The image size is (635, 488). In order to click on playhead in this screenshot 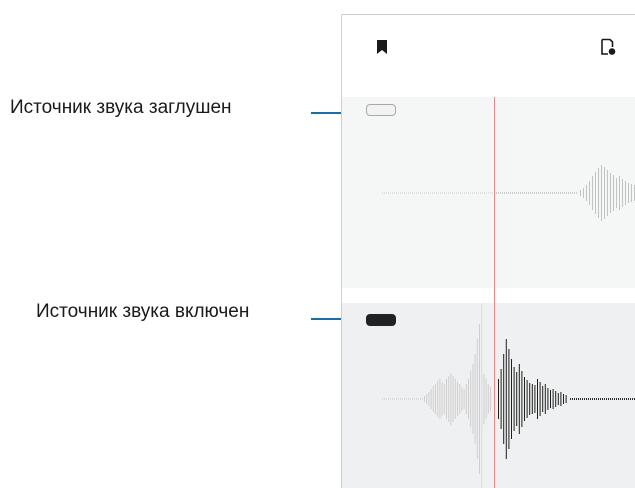, I will do `click(494, 292)`.